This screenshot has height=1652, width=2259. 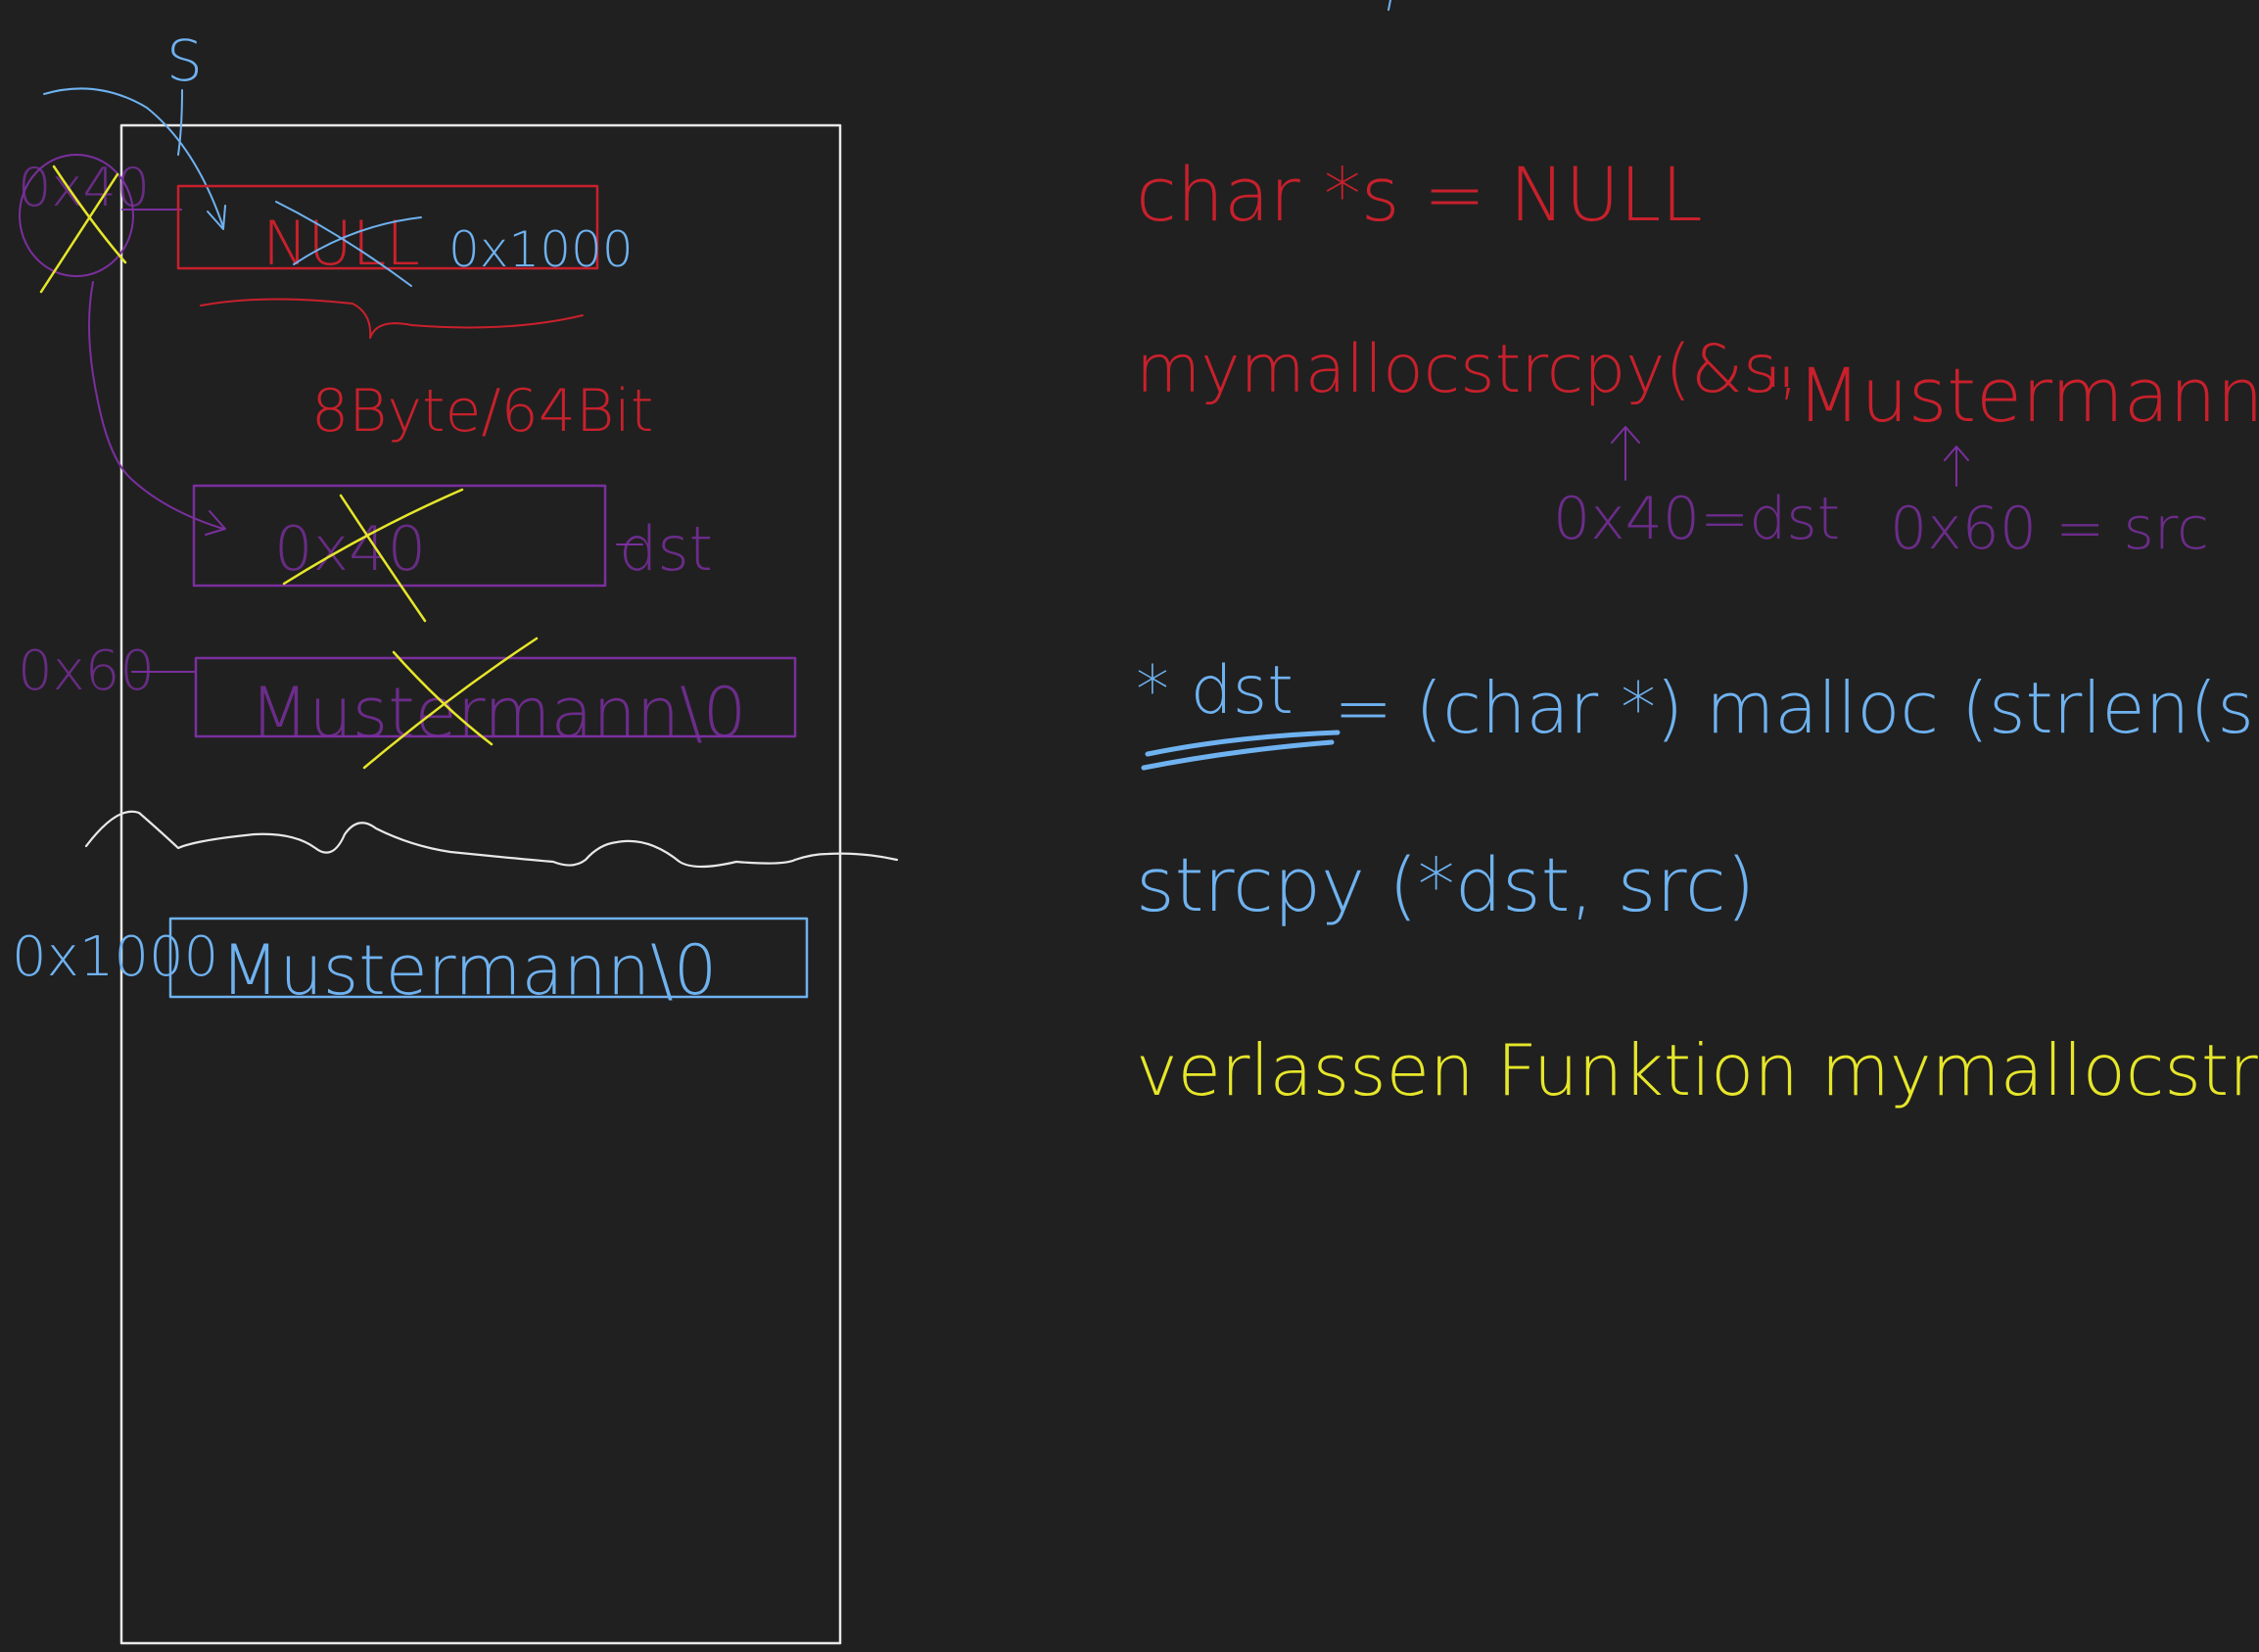 What do you see at coordinates (156, 405) in the screenshot?
I see `dst-arrow` at bounding box center [156, 405].